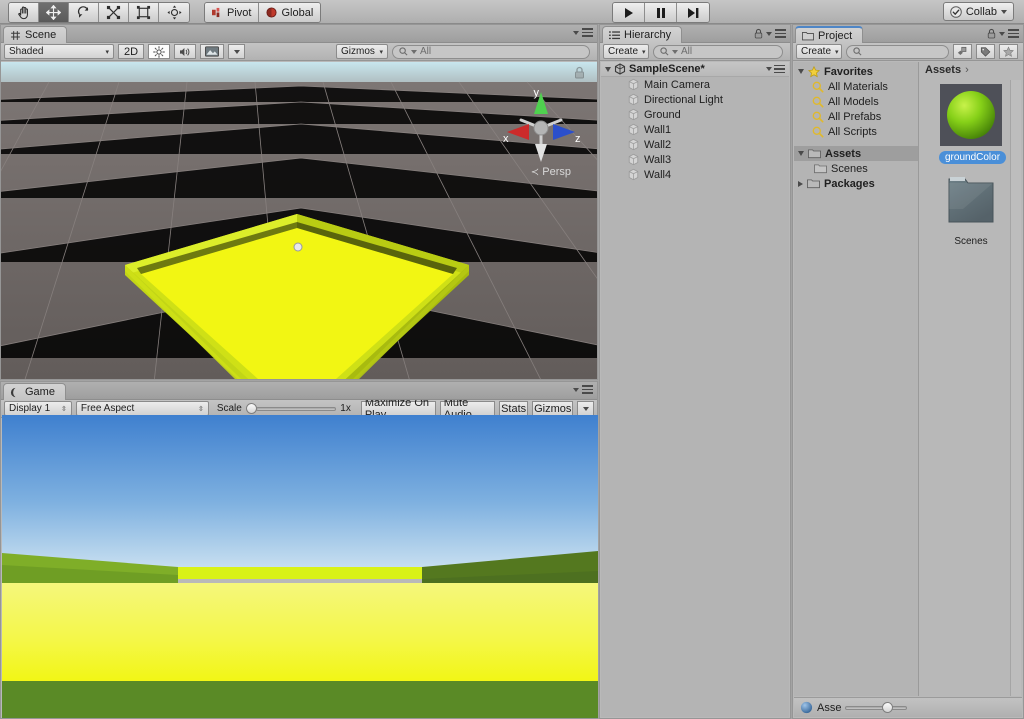  What do you see at coordinates (84, 12) in the screenshot?
I see `rotate-tool-button` at bounding box center [84, 12].